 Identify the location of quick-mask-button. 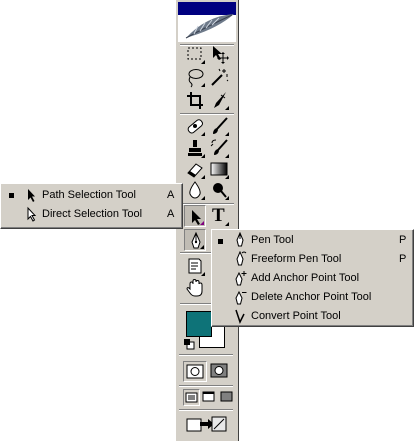
(220, 371).